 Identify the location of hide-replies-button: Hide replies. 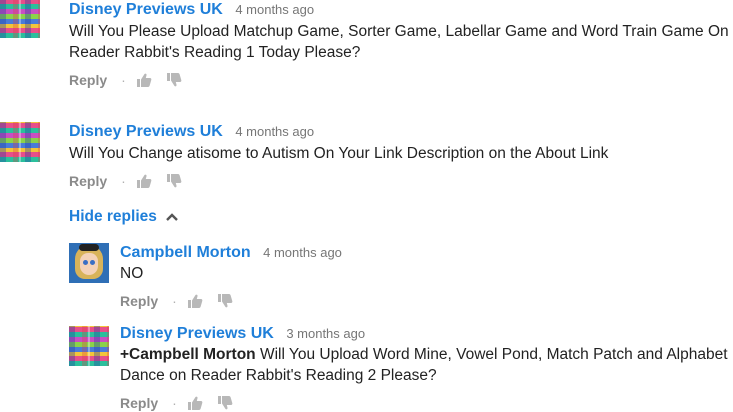
(124, 217).